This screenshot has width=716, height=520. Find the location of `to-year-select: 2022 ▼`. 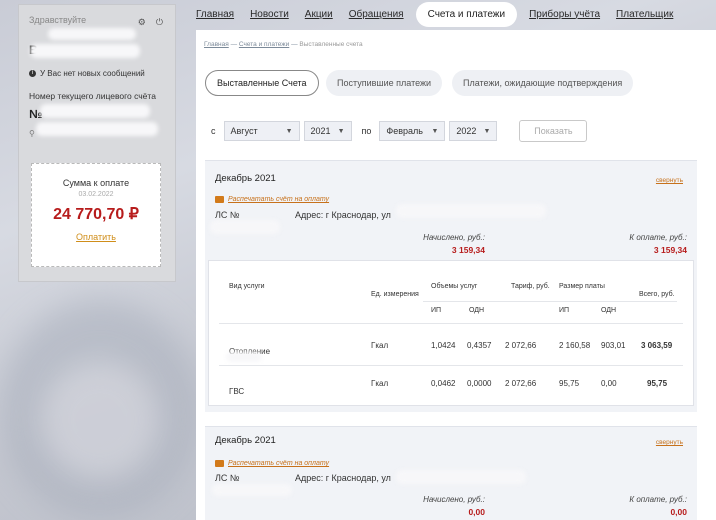

to-year-select: 2022 ▼ is located at coordinates (473, 131).